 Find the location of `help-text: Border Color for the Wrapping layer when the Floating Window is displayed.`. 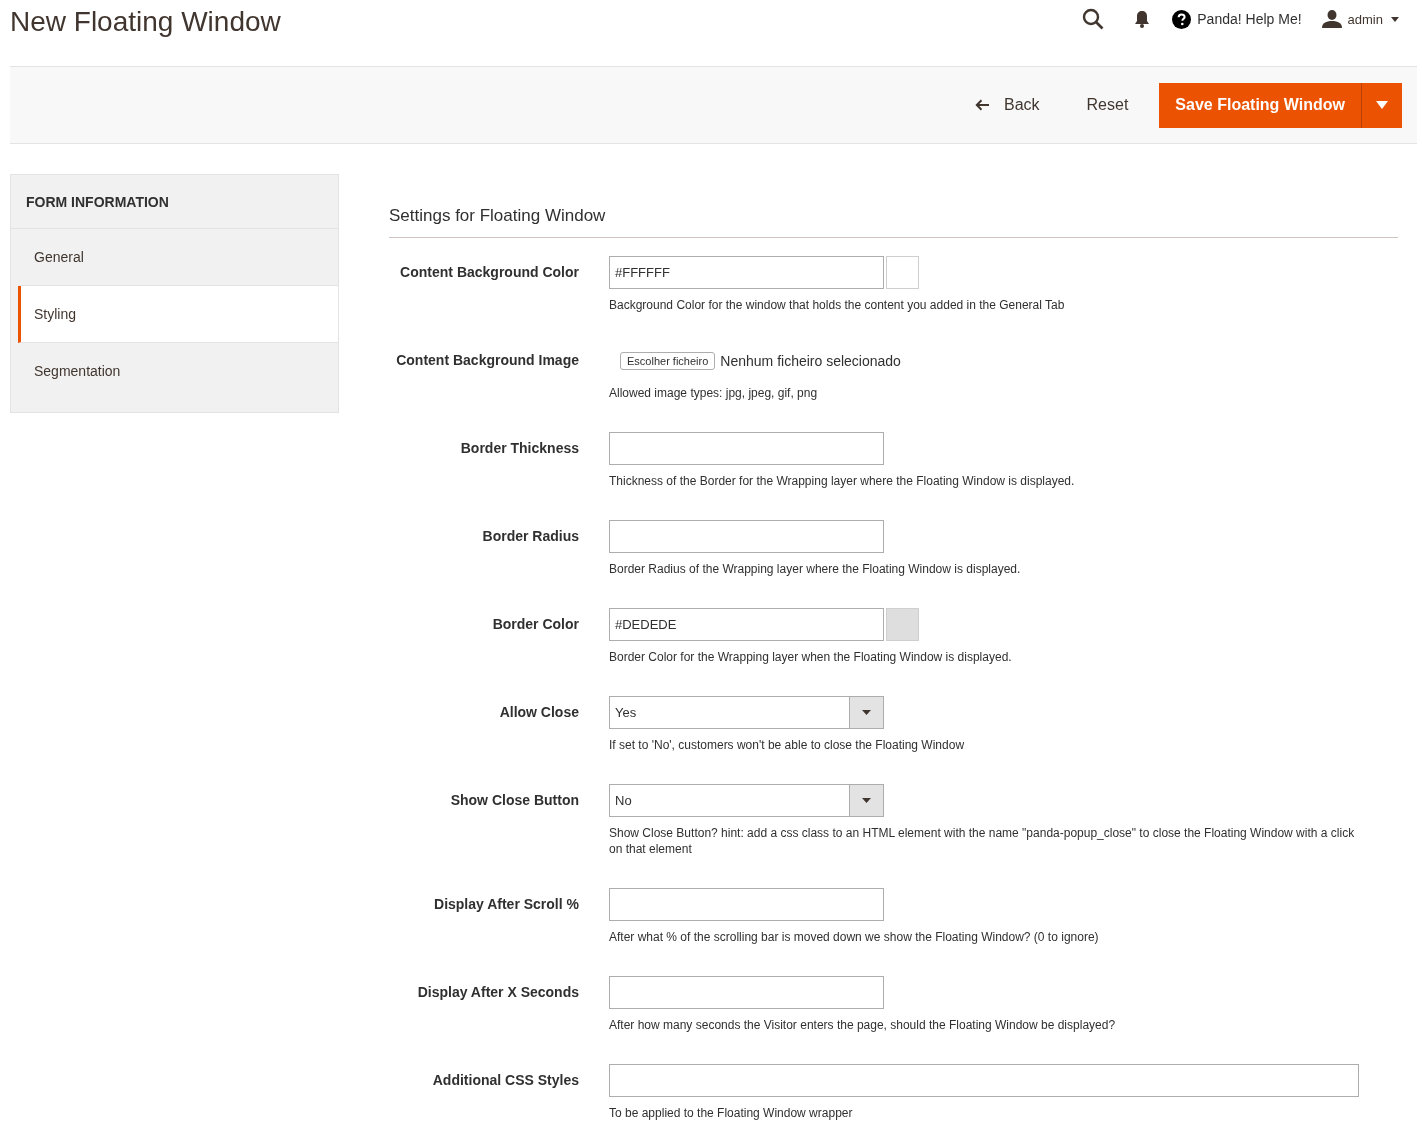

help-text: Border Color for the Wrapping layer when the Floating Window is displayed. is located at coordinates (811, 657).